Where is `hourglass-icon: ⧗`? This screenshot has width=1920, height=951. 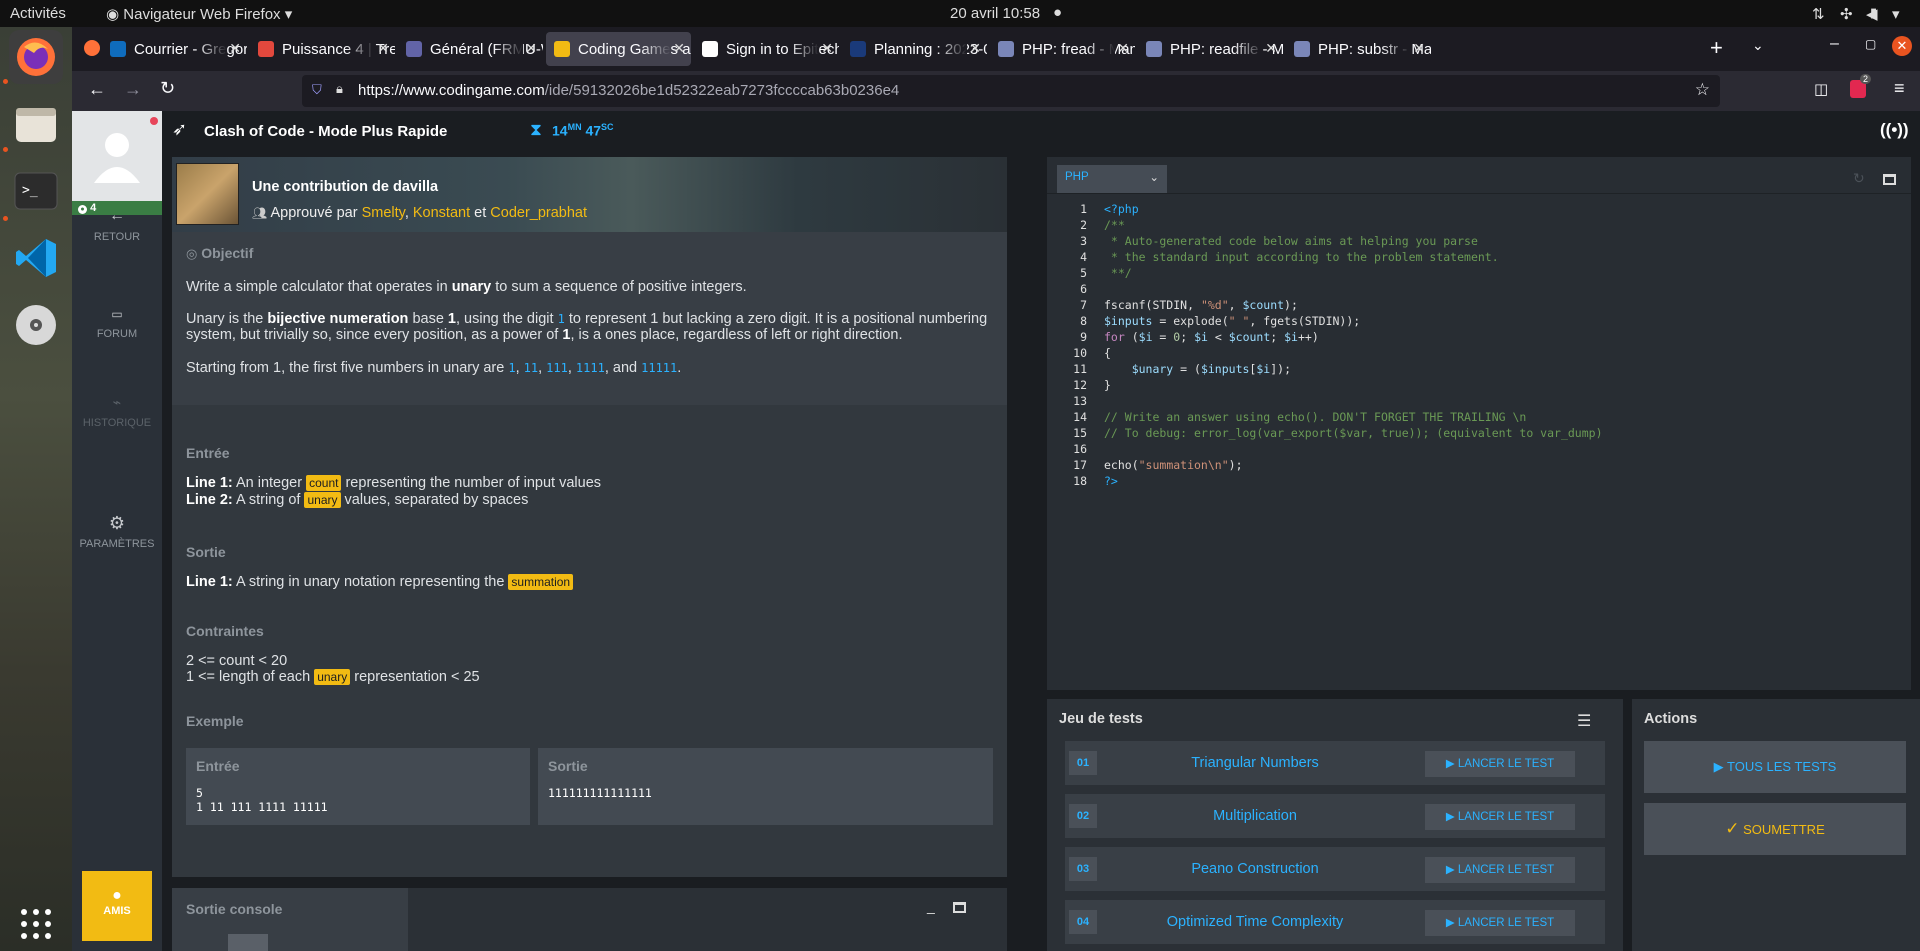 hourglass-icon: ⧗ is located at coordinates (536, 129).